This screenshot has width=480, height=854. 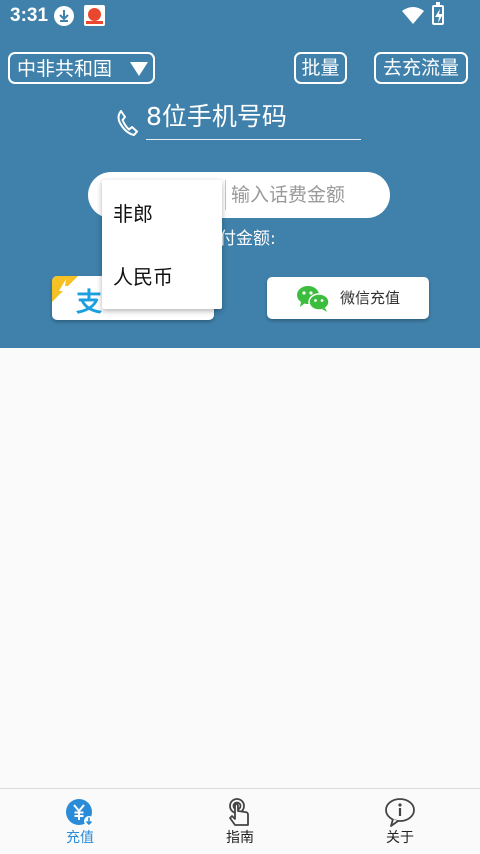 I want to click on lightning-icon, so click(x=65, y=289).